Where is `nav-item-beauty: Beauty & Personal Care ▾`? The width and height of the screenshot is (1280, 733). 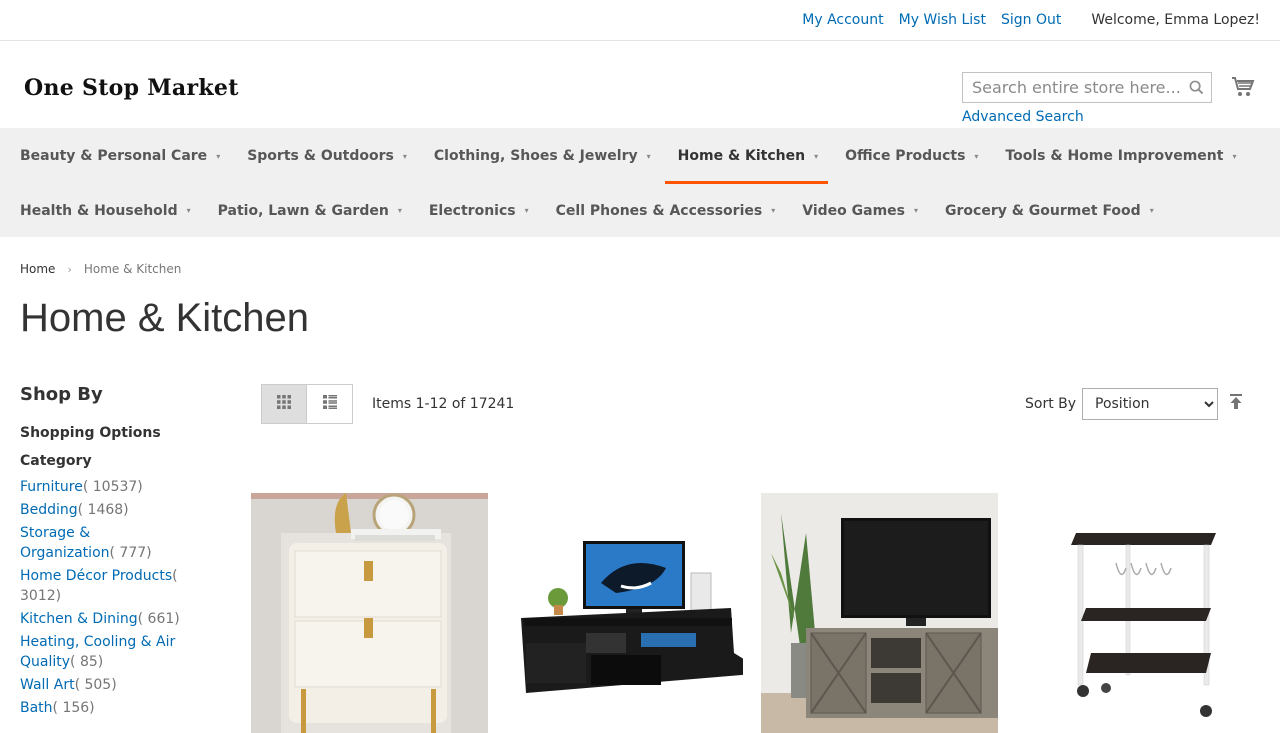
nav-item-beauty: Beauty & Personal Care ▾ is located at coordinates (120, 156).